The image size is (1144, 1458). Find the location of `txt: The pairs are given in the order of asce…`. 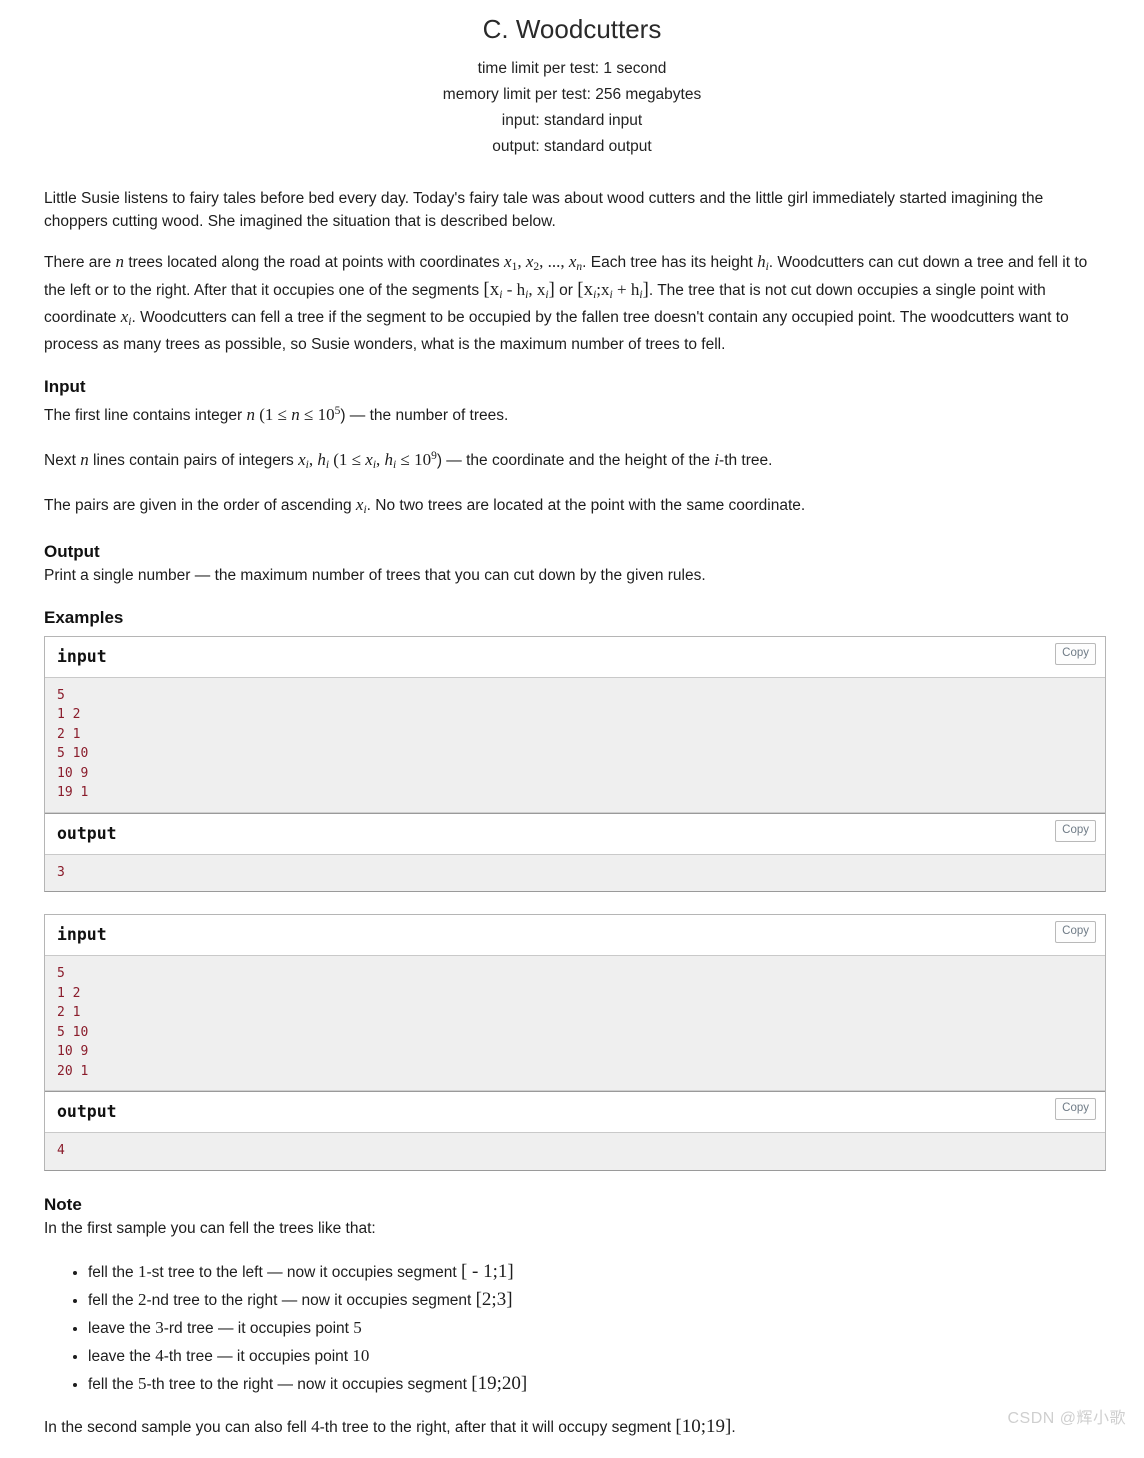

txt: The pairs are given in the order of asce… is located at coordinates (200, 506).